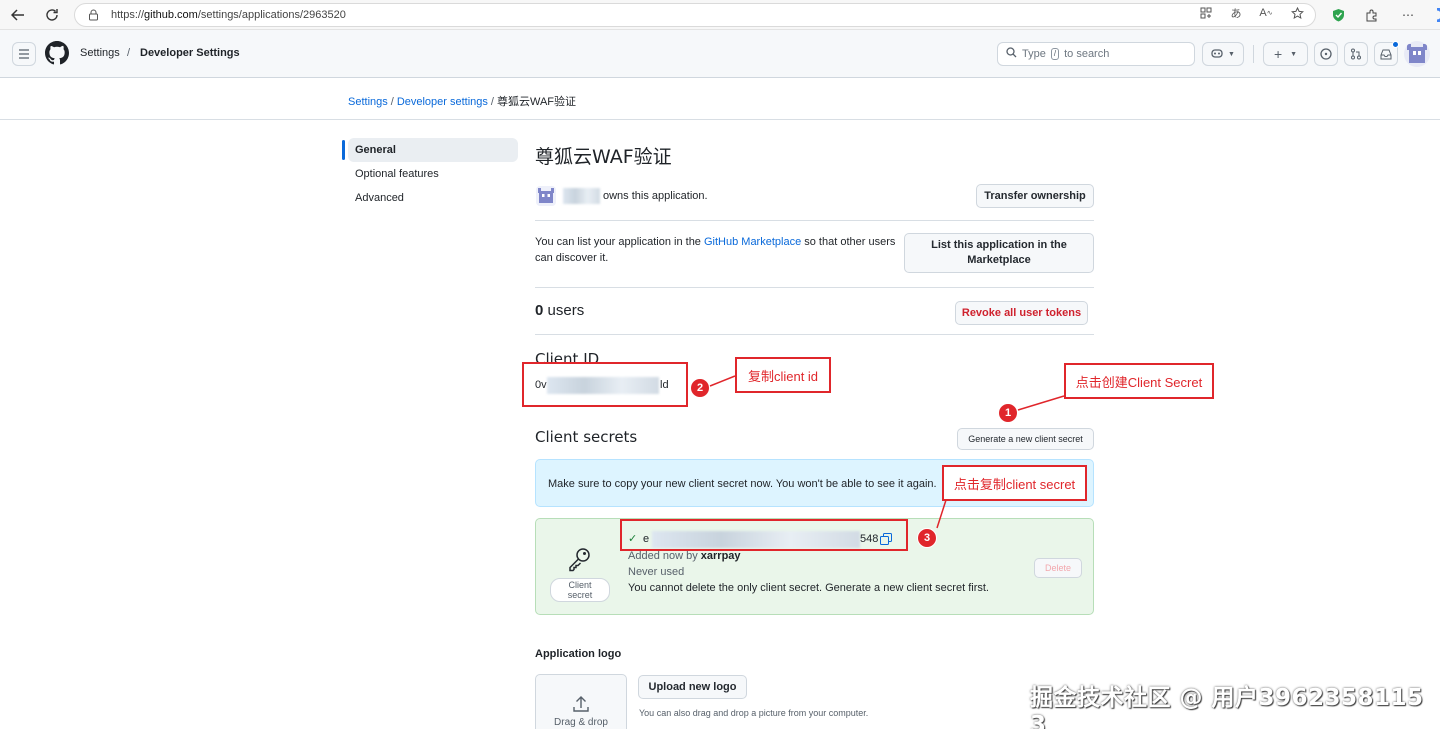 The width and height of the screenshot is (1440, 729). What do you see at coordinates (1356, 54) in the screenshot?
I see `pull-requests-icon` at bounding box center [1356, 54].